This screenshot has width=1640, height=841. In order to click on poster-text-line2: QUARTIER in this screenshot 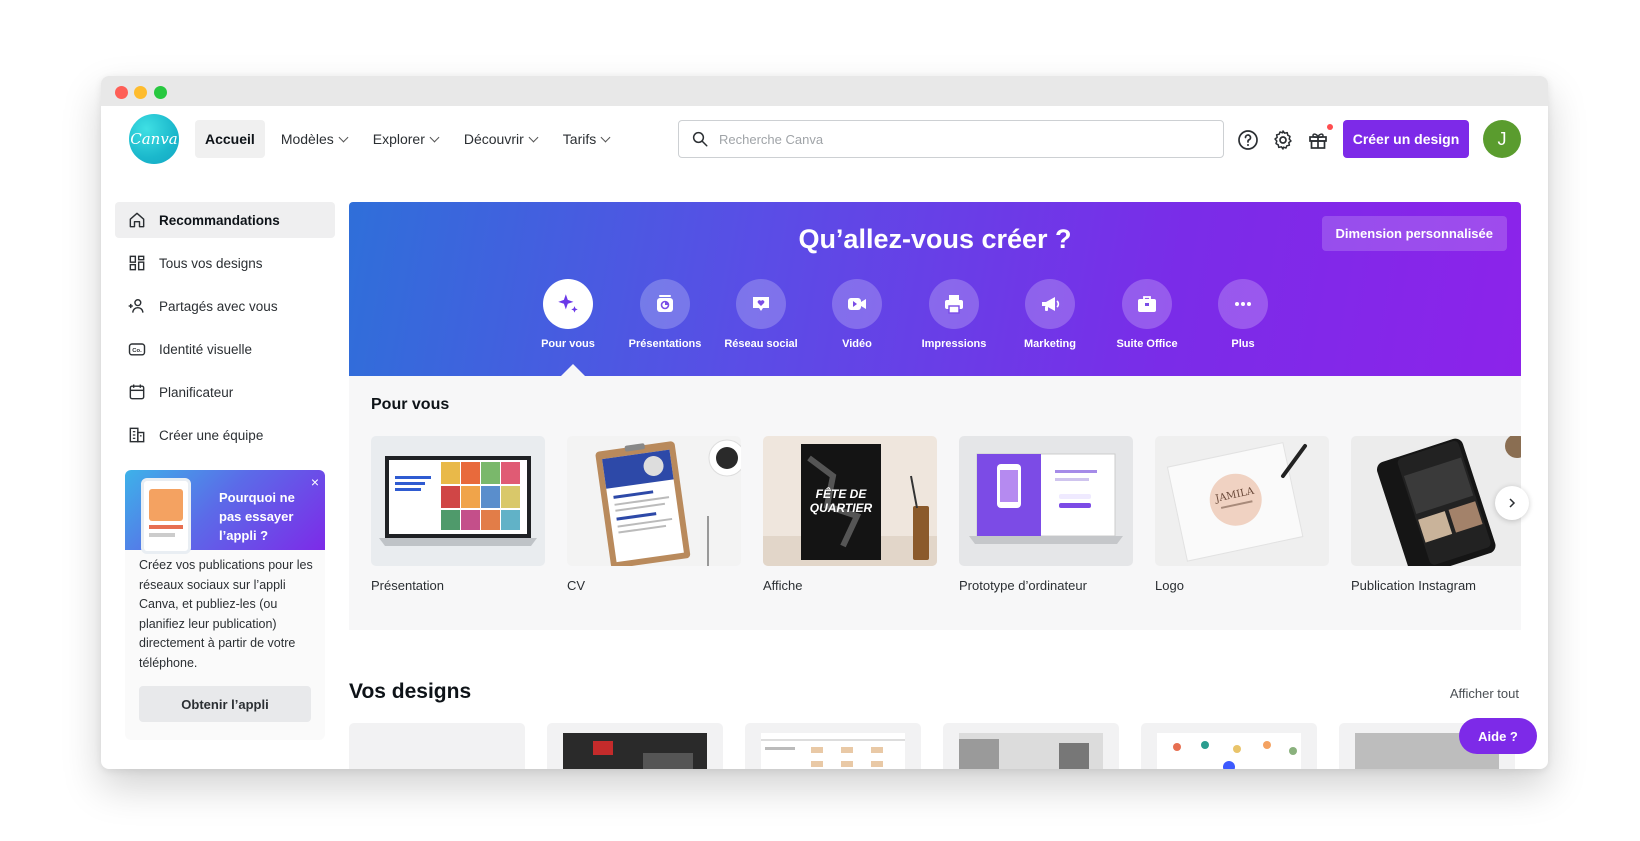, I will do `click(841, 508)`.